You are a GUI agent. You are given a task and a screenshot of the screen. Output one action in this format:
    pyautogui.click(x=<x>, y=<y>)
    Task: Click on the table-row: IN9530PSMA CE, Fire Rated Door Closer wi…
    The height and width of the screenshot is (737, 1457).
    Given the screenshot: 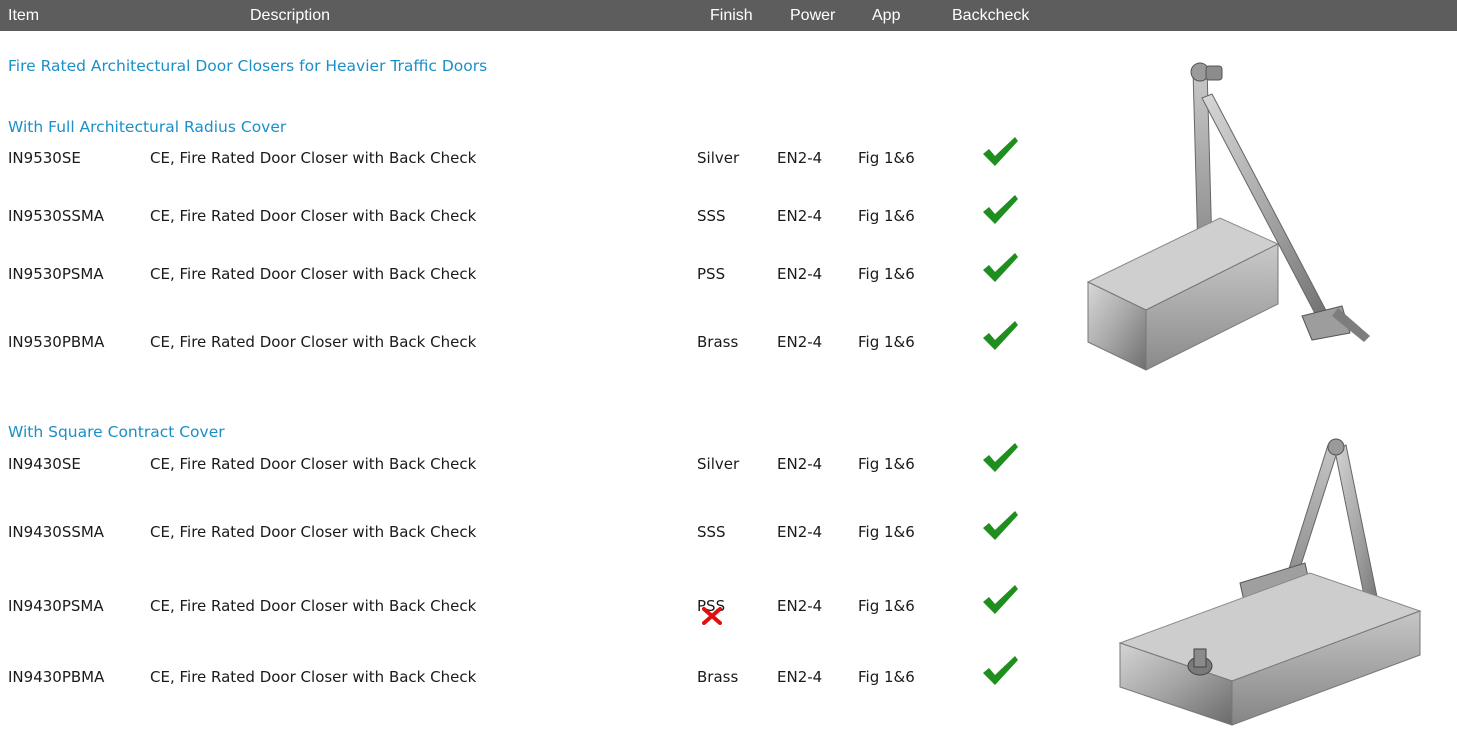 What is the action you would take?
    pyautogui.click(x=550, y=273)
    